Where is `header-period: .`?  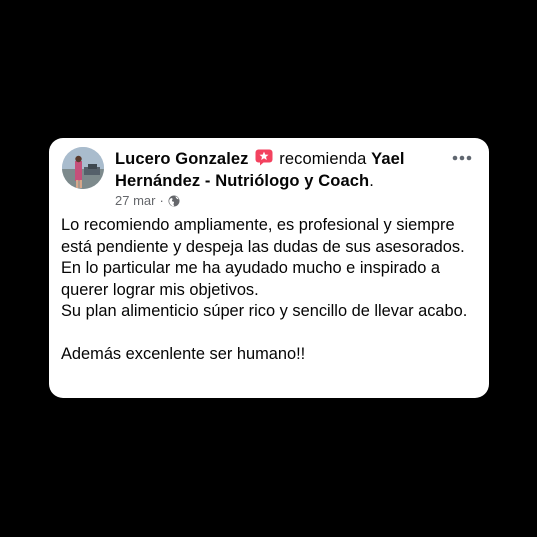 header-period: . is located at coordinates (371, 181).